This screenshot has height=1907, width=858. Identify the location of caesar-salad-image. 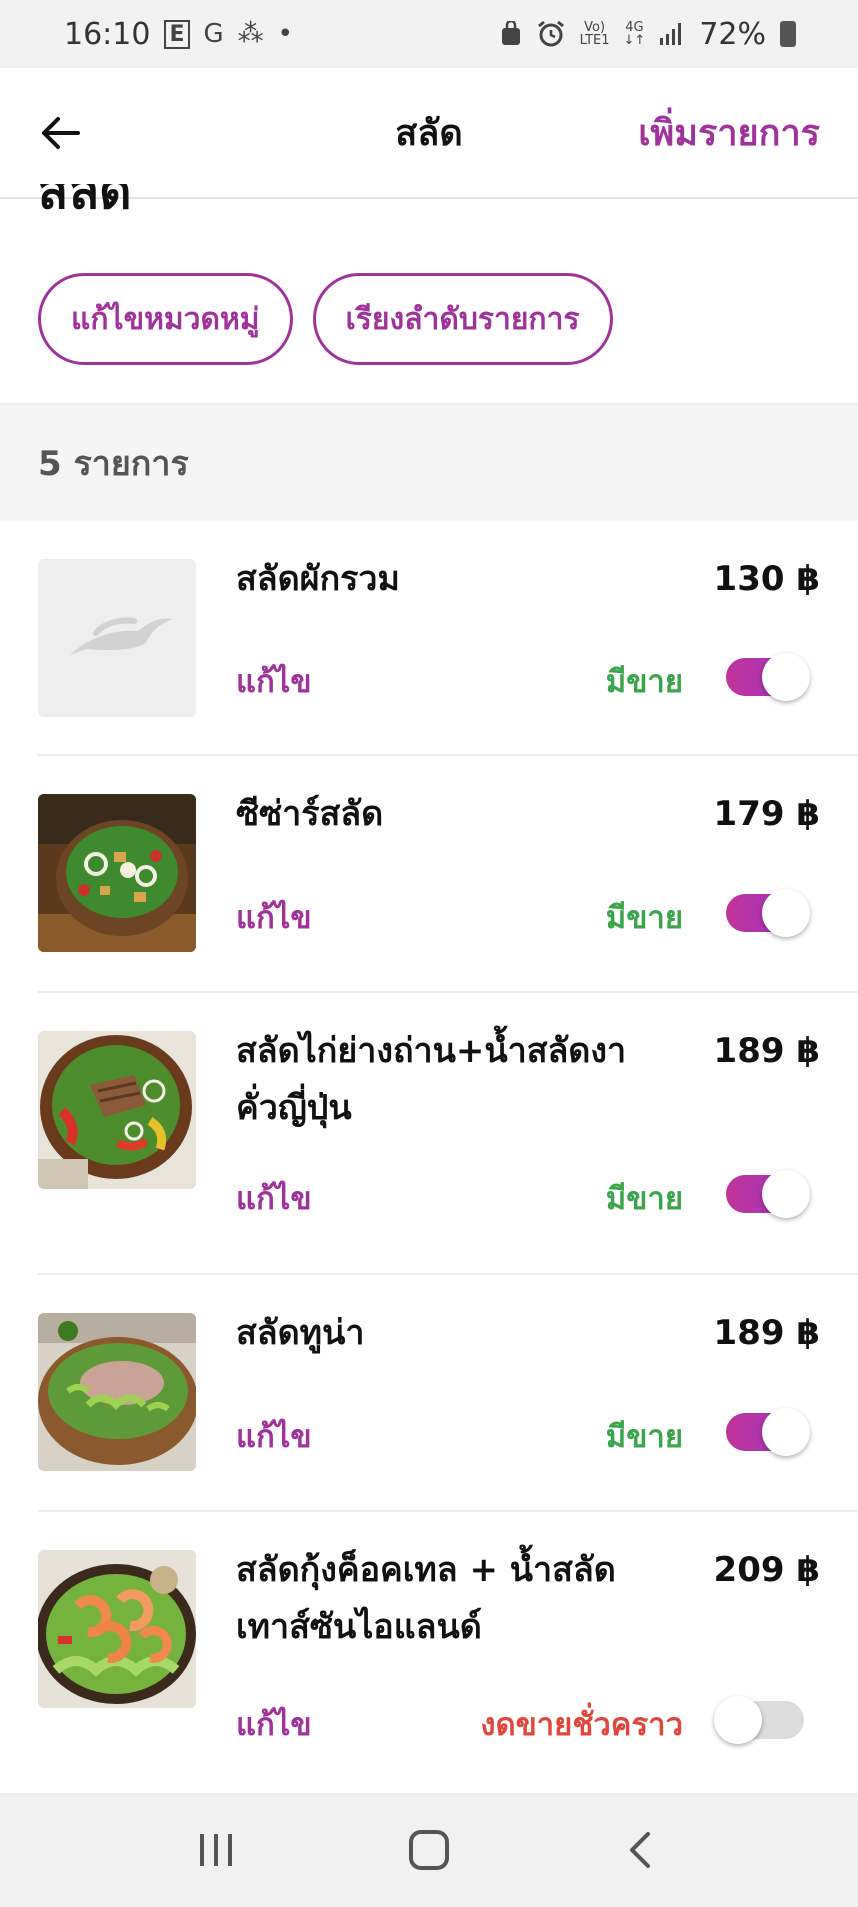
(117, 873).